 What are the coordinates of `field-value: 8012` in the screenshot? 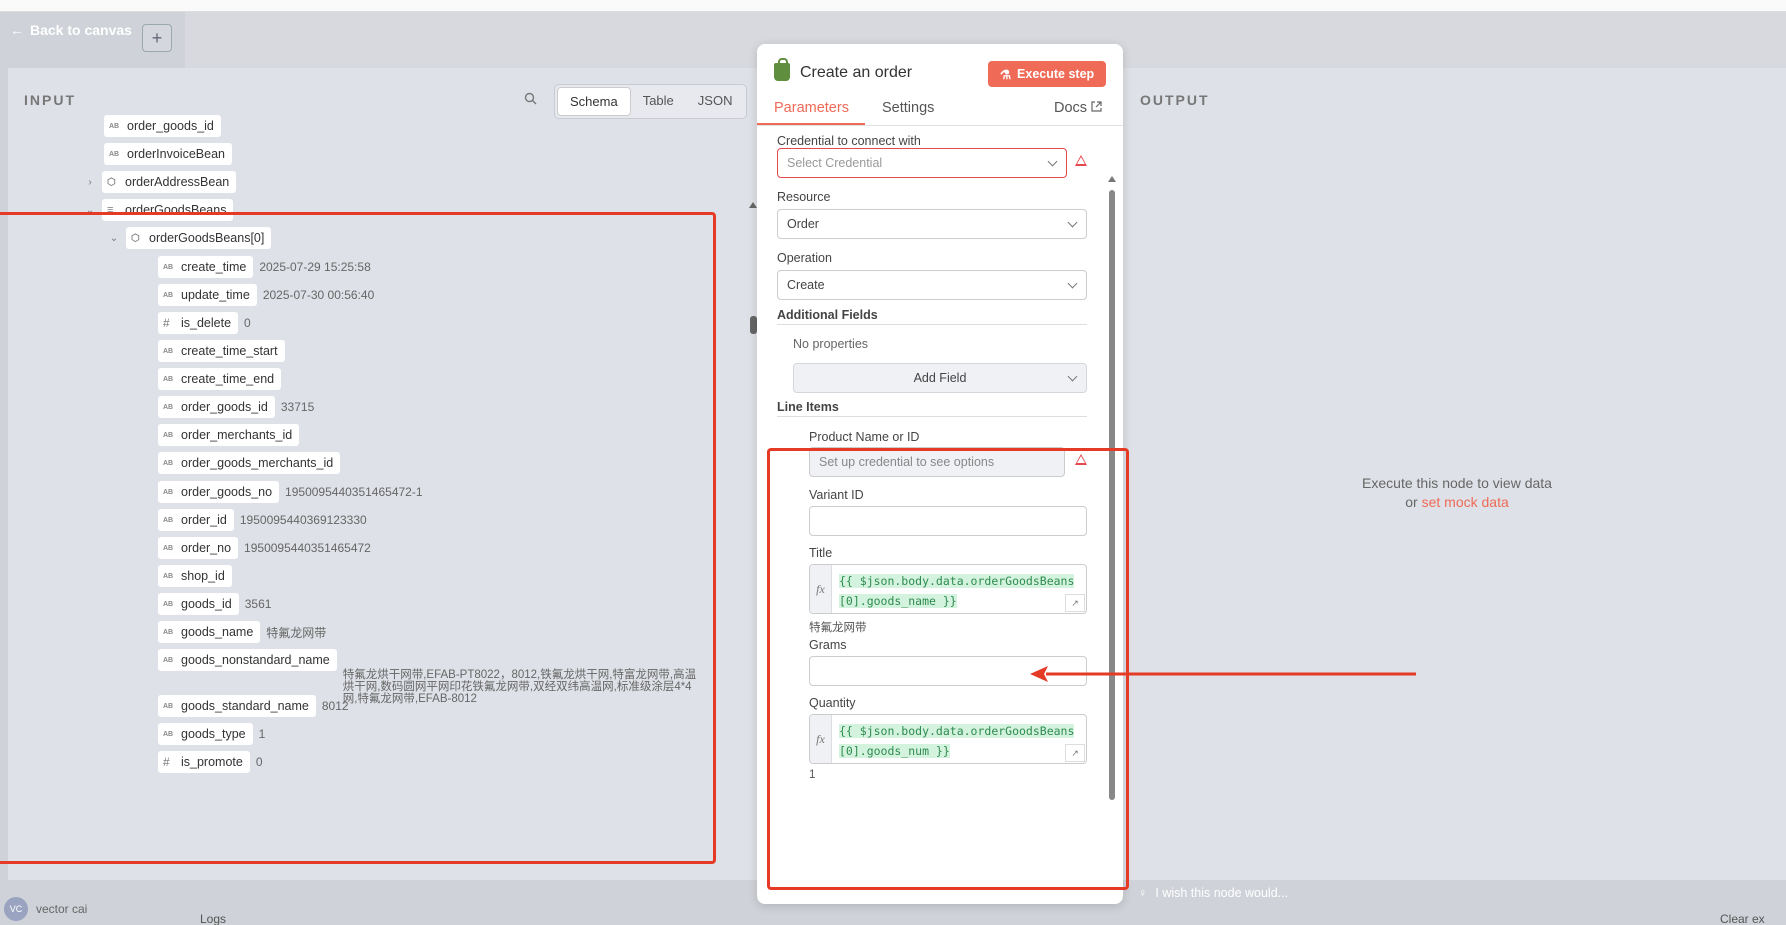 It's located at (335, 706).